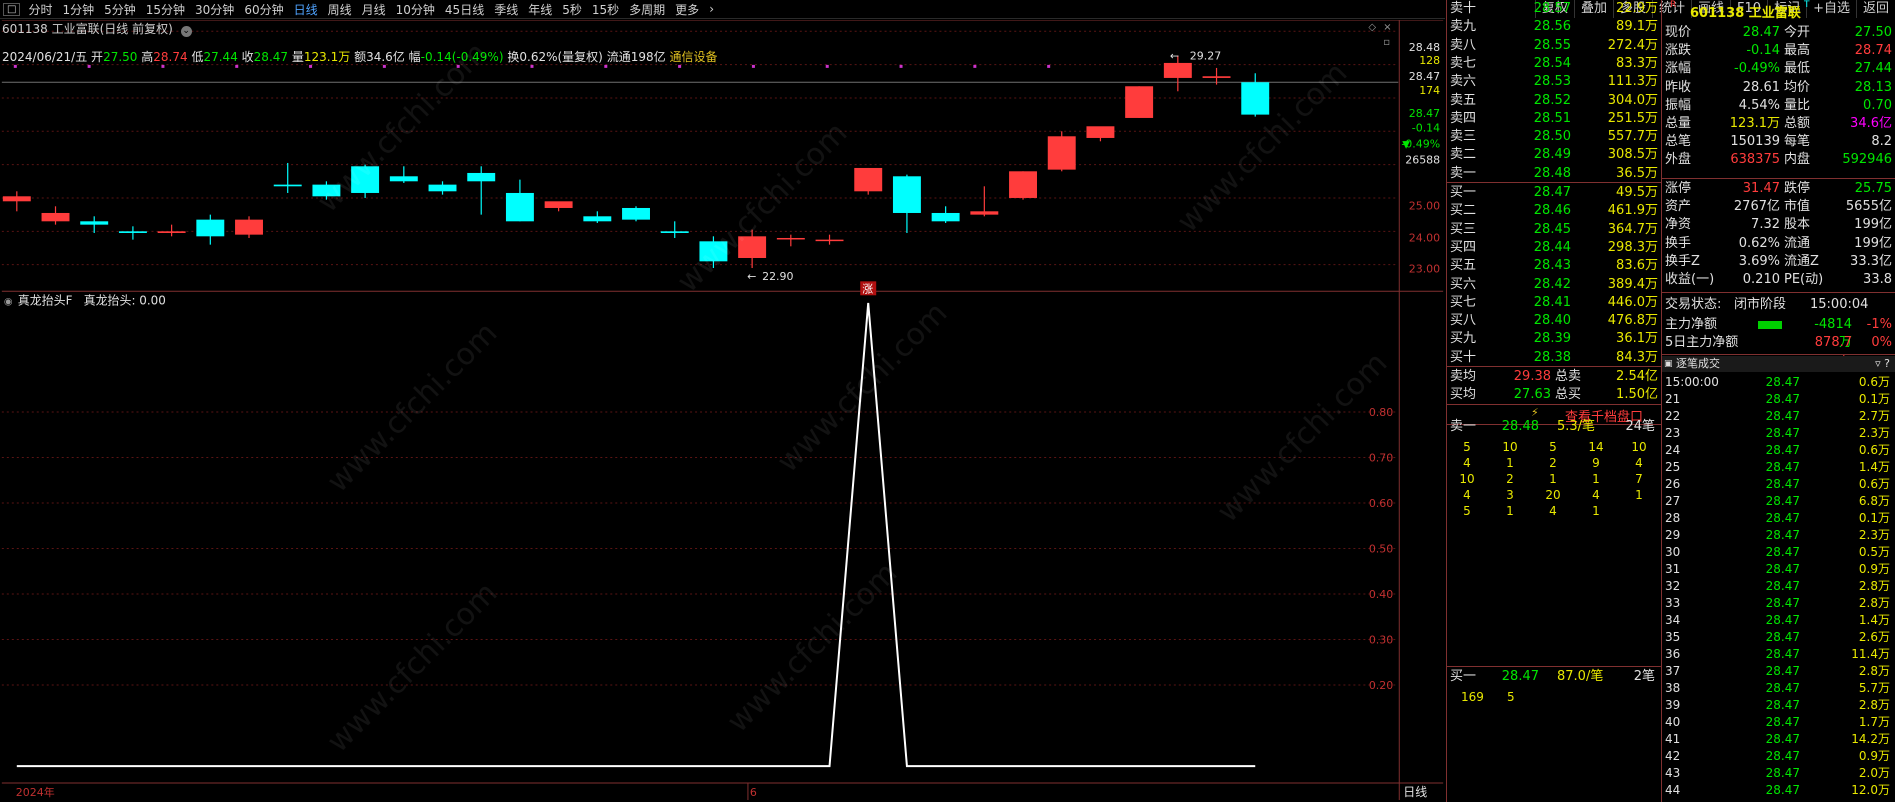  Describe the element at coordinates (1554, 303) in the screenshot. I see `bid-row: 买七 28.41 446.0万` at that location.